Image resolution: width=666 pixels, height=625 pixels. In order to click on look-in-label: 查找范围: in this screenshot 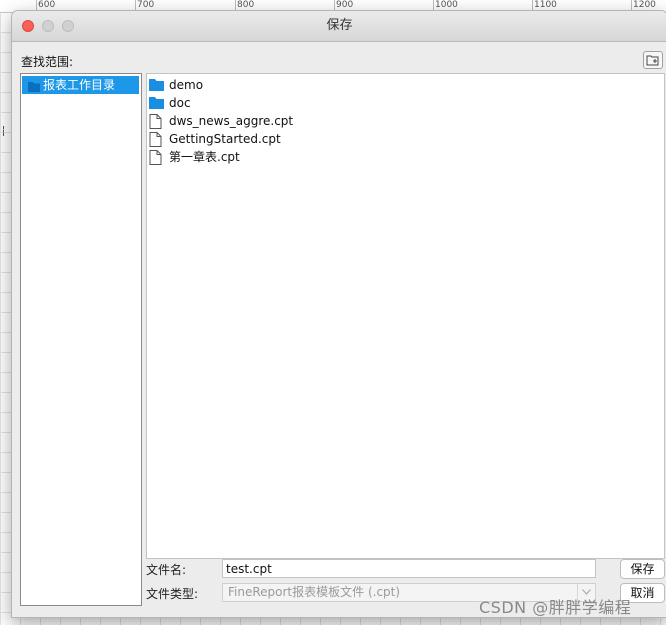, I will do `click(47, 62)`.